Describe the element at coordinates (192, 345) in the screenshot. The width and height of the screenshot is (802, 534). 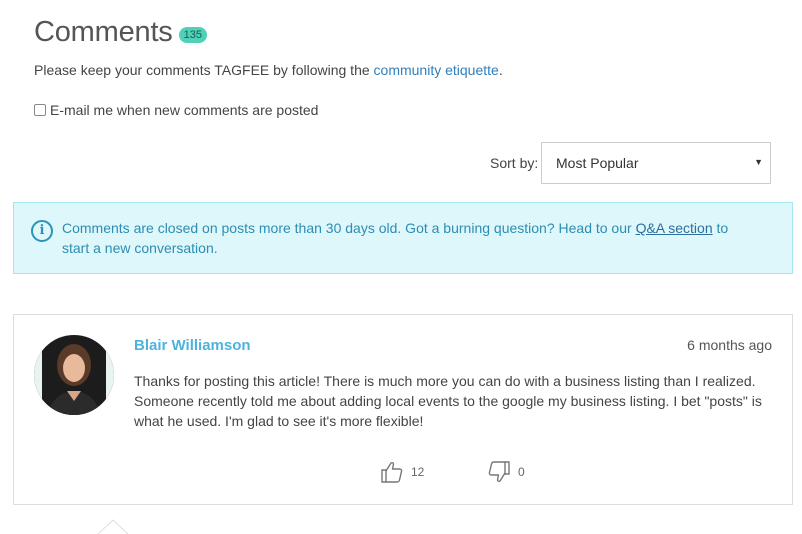
I see `comment-author: Blair Williamson` at that location.